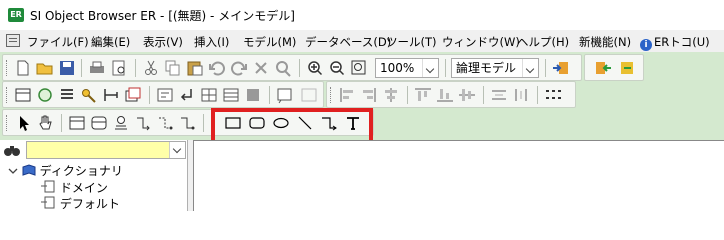  What do you see at coordinates (605, 42) in the screenshot?
I see `menu-new-features: 新機能(N)` at bounding box center [605, 42].